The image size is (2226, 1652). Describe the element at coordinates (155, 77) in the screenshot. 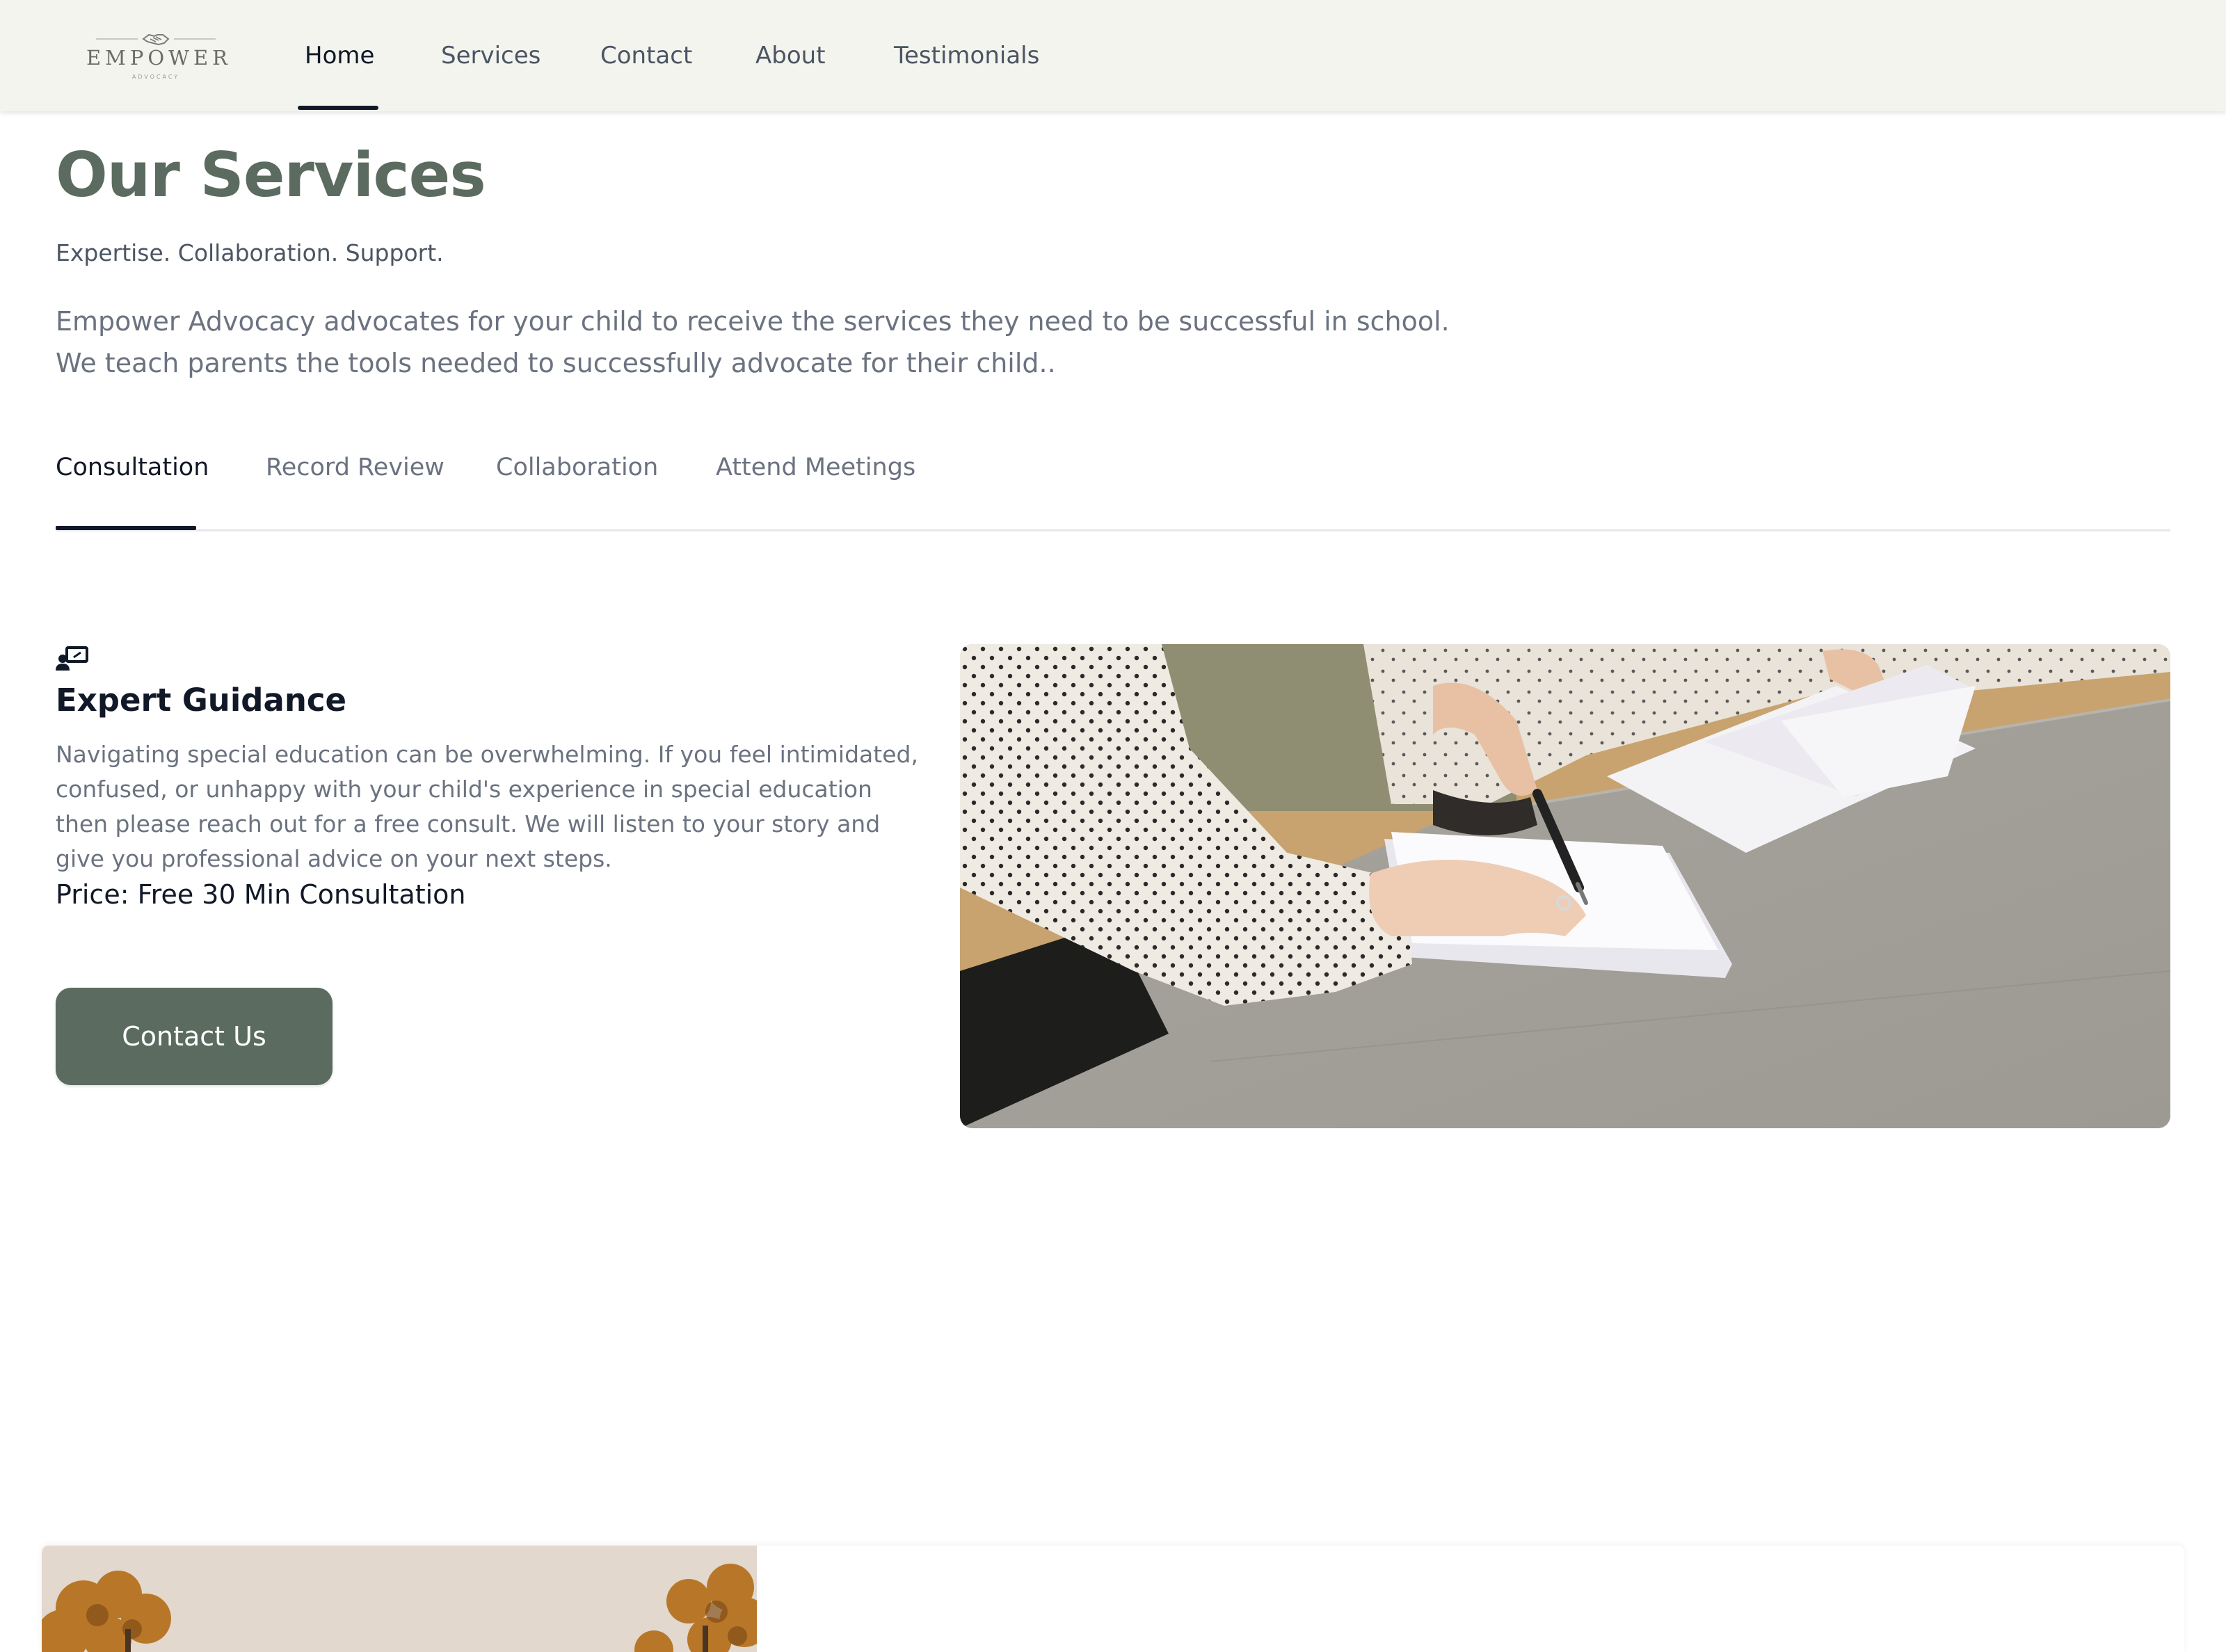

I see `logo-subtext: ADVOCACY` at that location.